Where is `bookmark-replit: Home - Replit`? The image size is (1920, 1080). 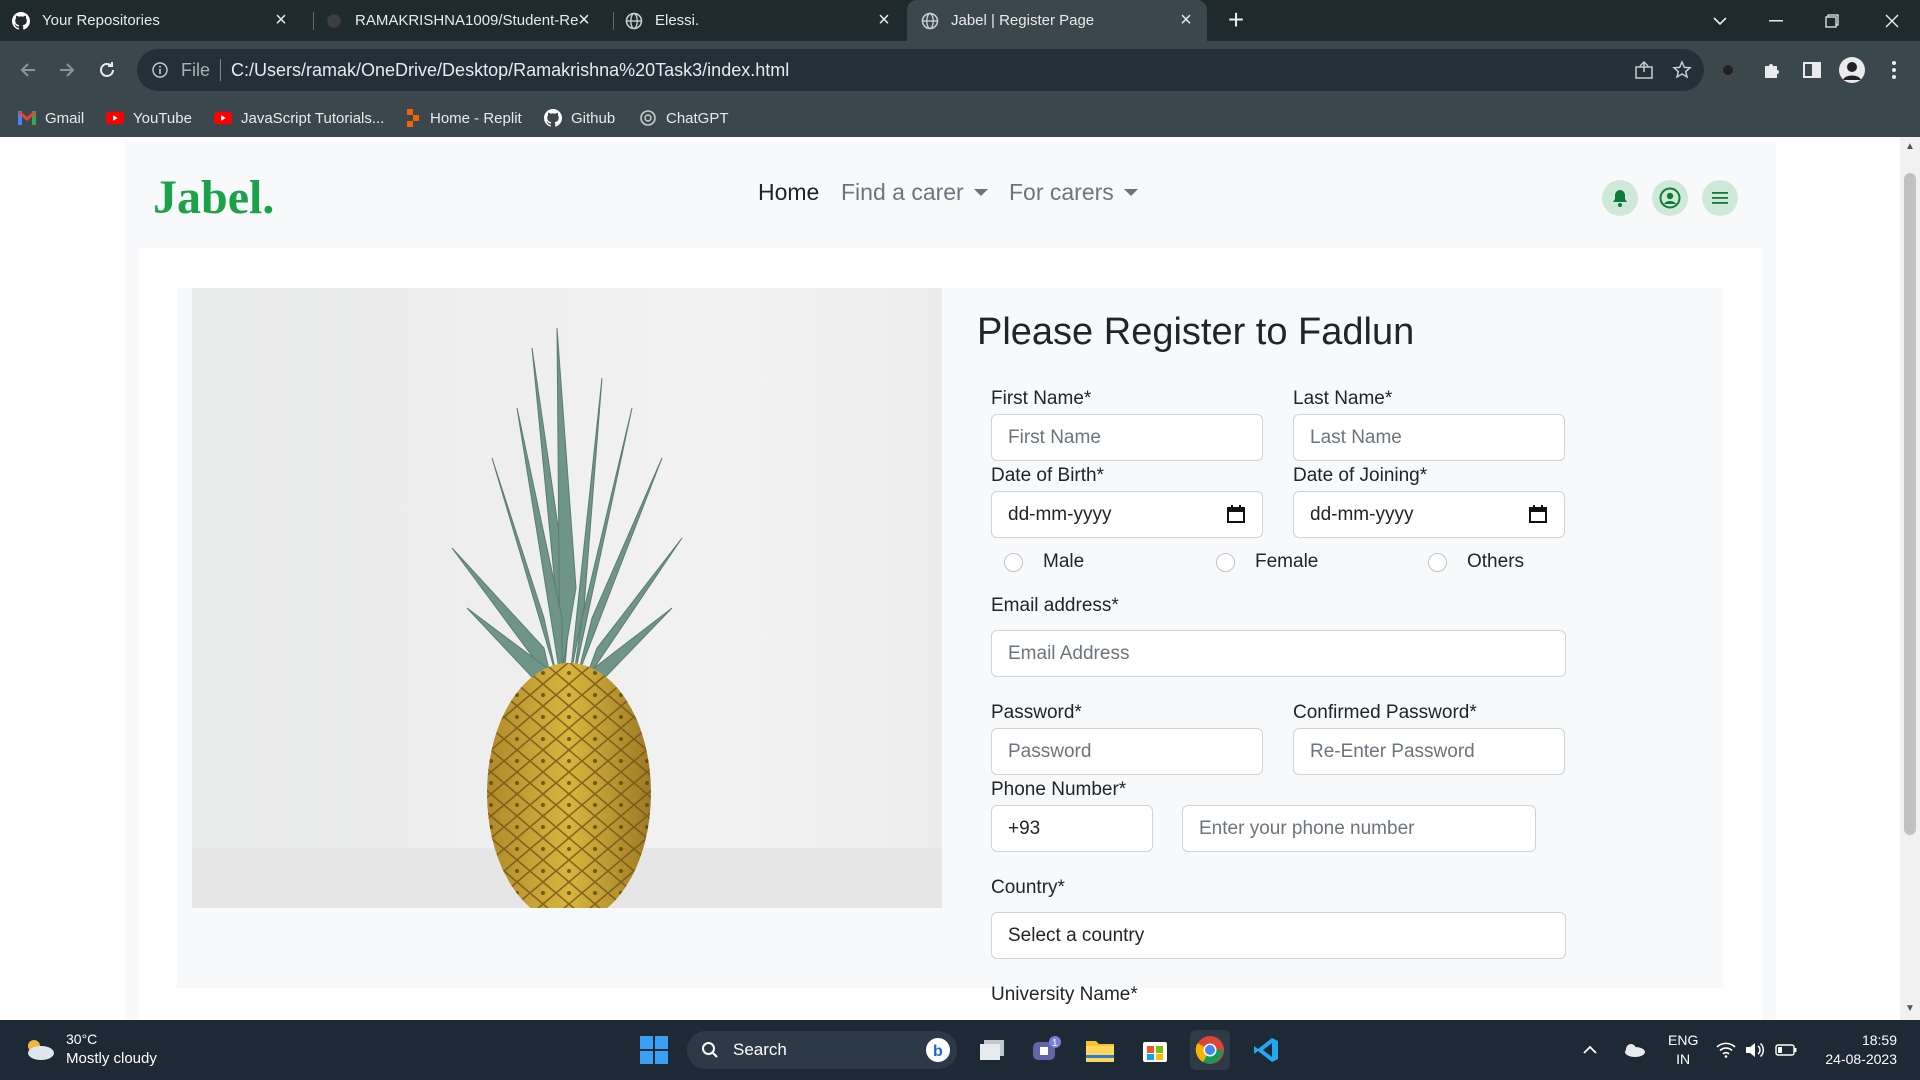
bookmark-replit: Home - Replit is located at coordinates (462, 118).